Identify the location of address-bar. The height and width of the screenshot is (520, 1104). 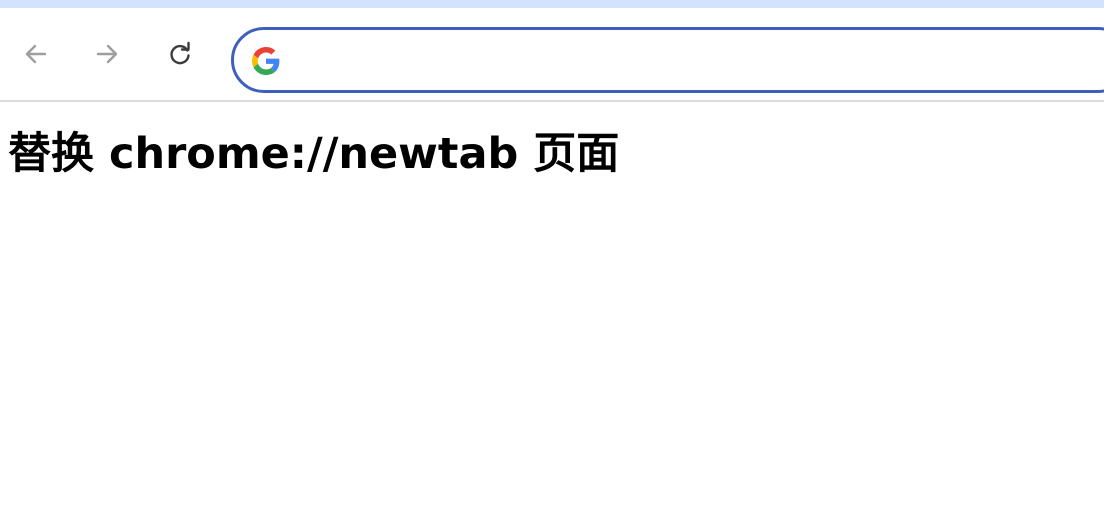
(667, 60).